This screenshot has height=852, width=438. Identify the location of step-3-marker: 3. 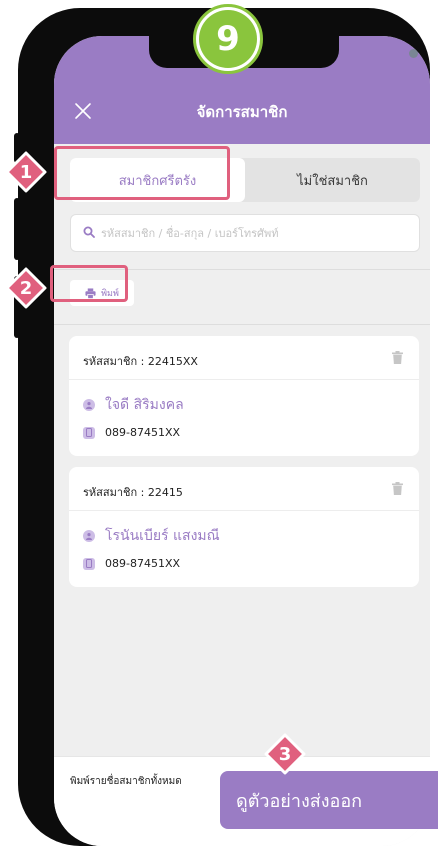
(285, 754).